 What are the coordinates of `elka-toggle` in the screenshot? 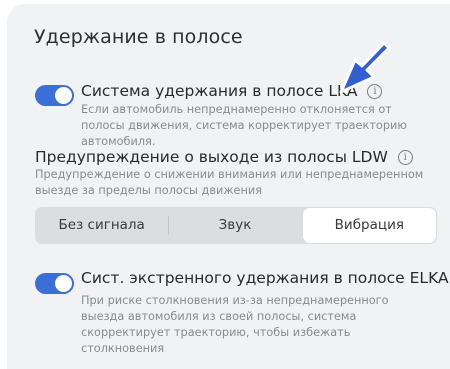 It's located at (54, 283).